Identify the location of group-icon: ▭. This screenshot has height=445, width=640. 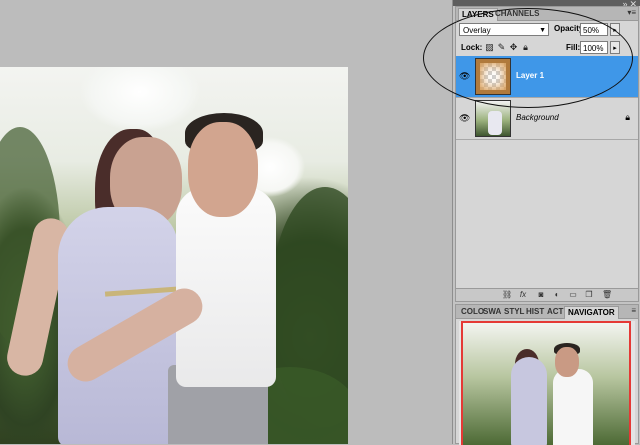
(573, 294).